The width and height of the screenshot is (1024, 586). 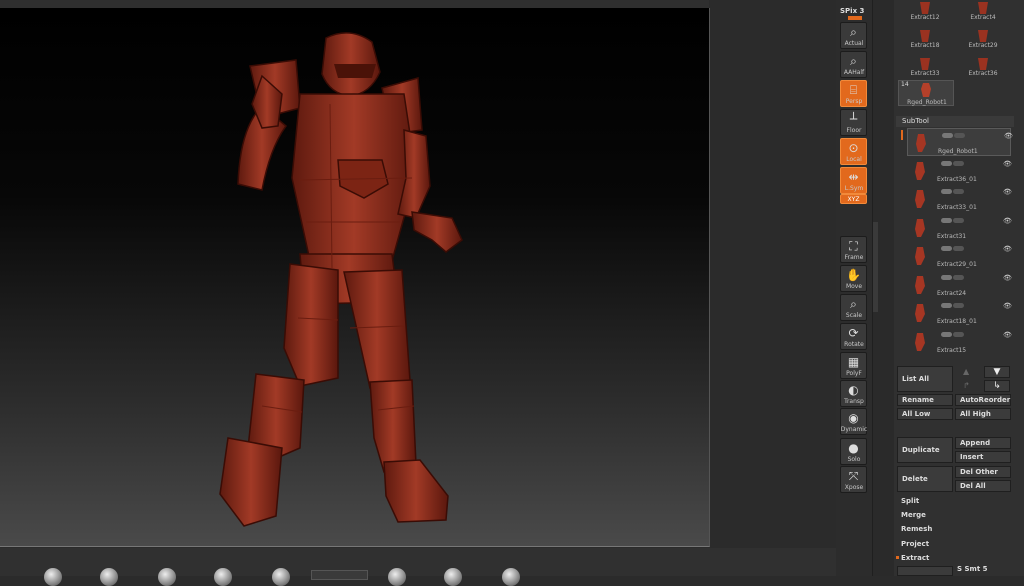 I want to click on auto-reorder-button: AutoReorder, so click(x=983, y=400).